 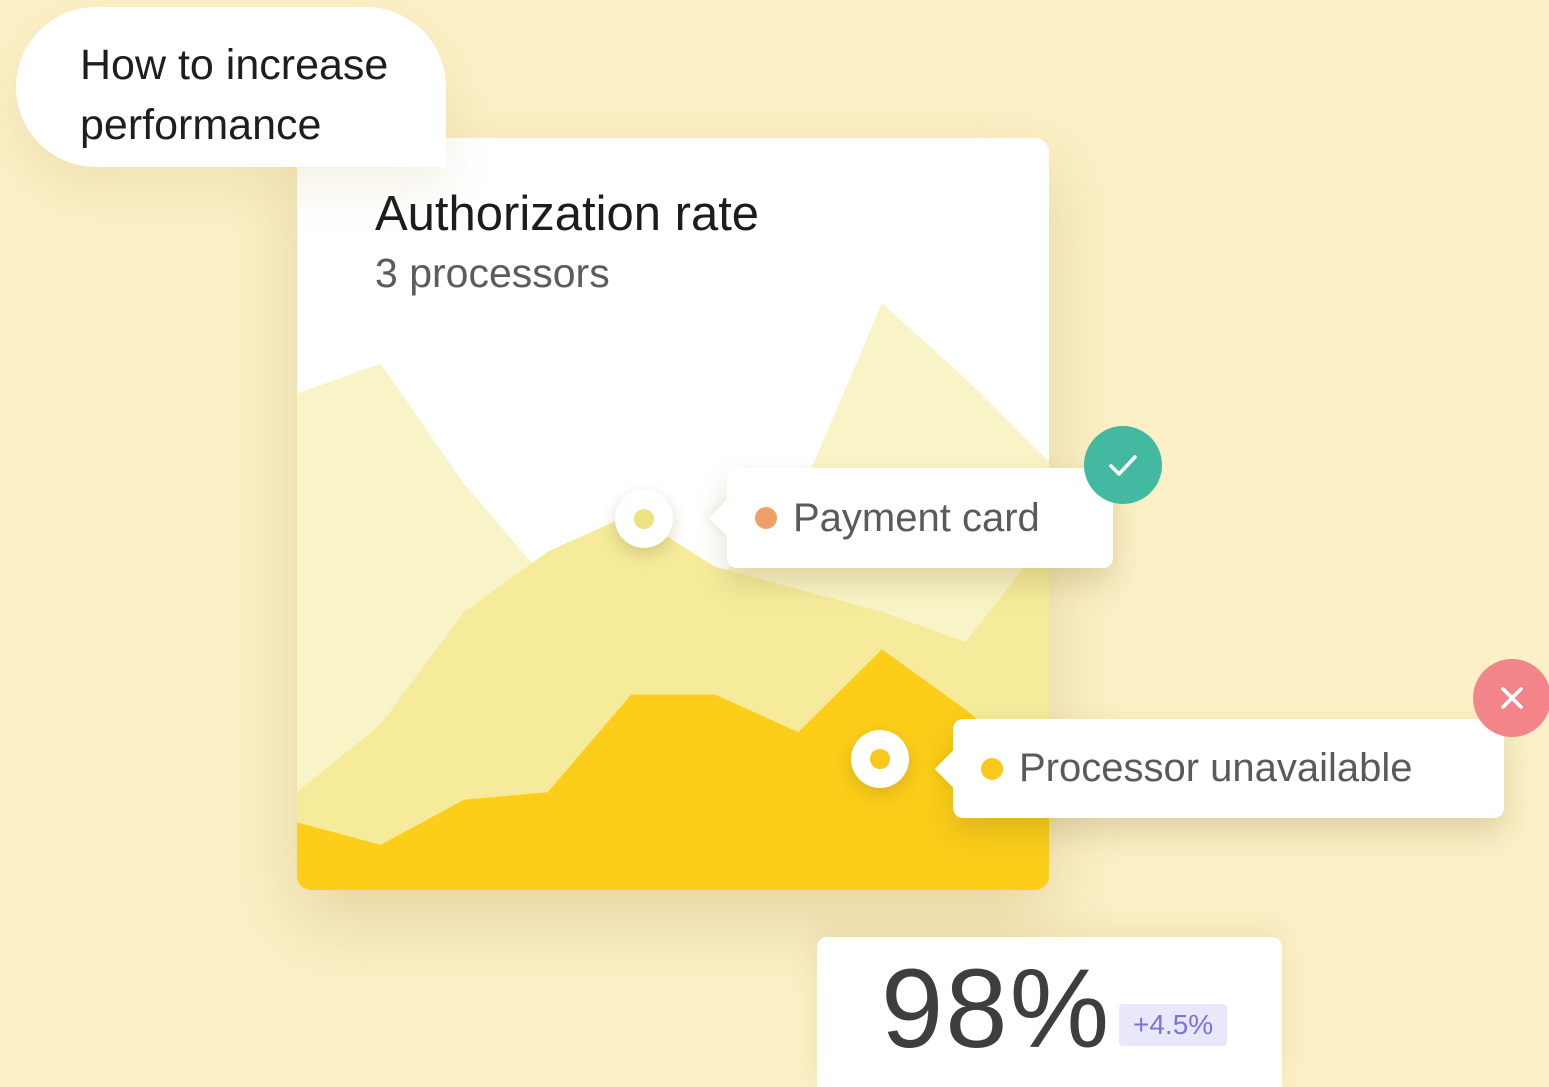 I want to click on success-badge, so click(x=1123, y=465).